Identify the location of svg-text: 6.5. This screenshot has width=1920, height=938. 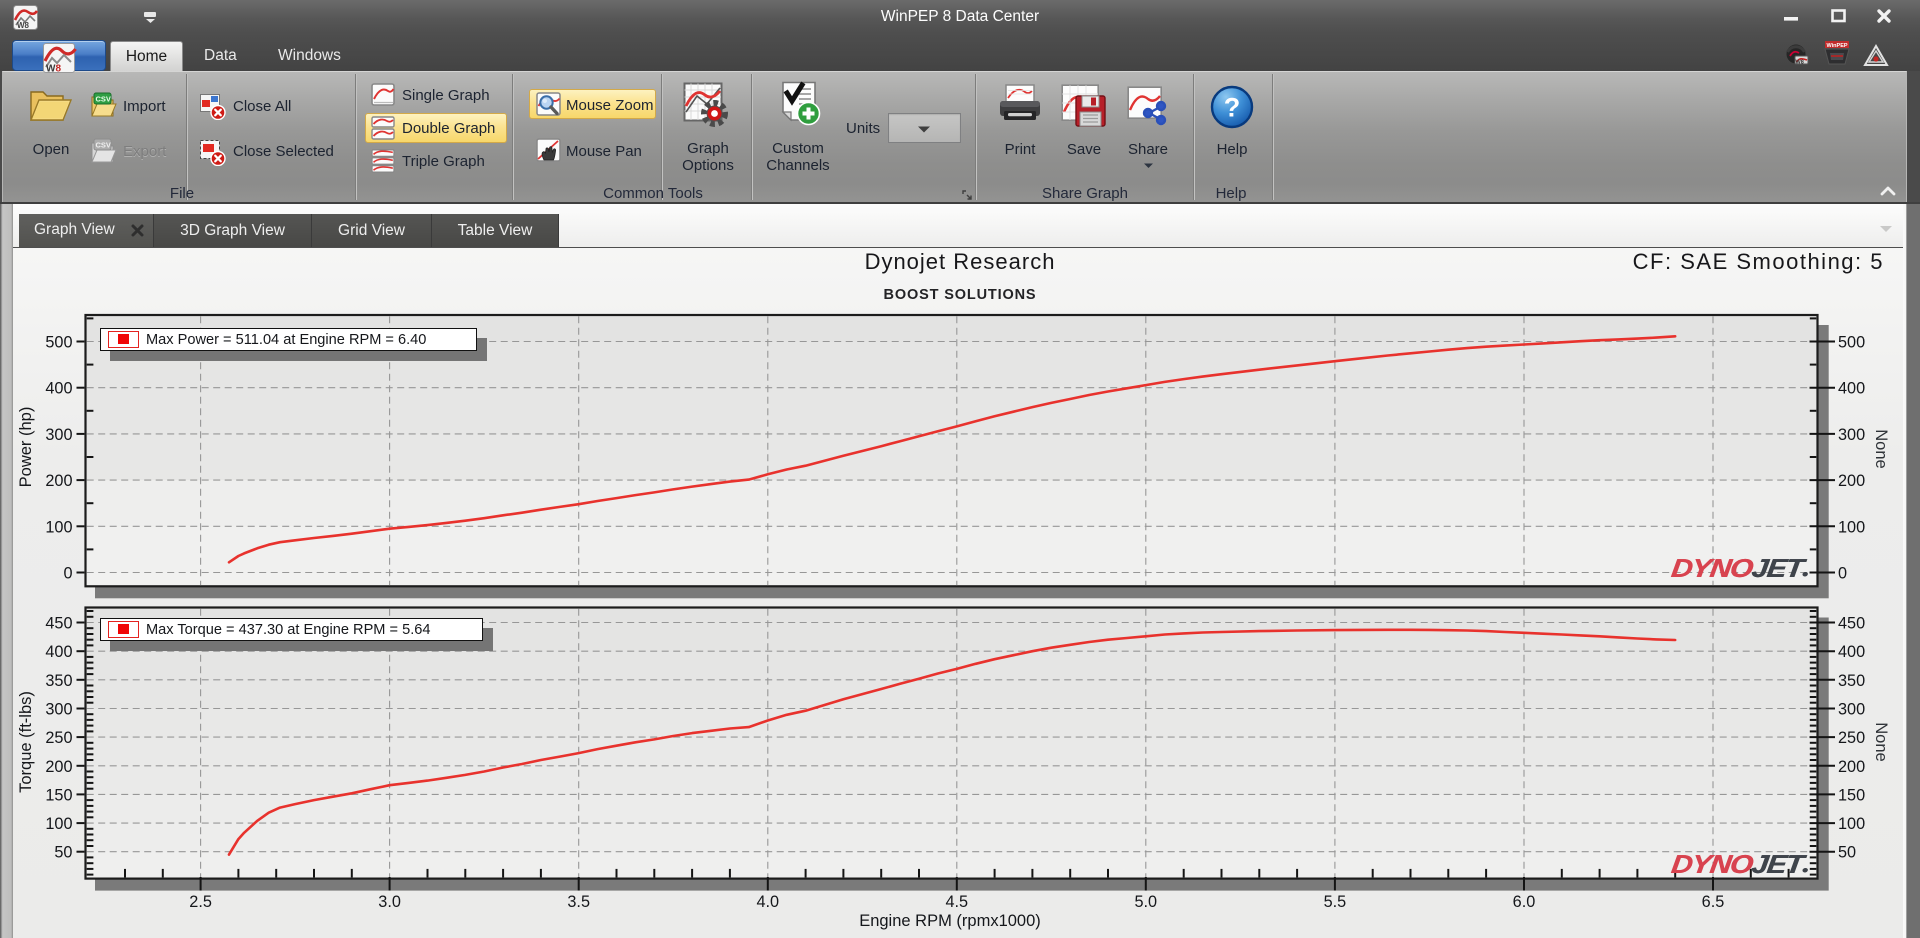
(1713, 902).